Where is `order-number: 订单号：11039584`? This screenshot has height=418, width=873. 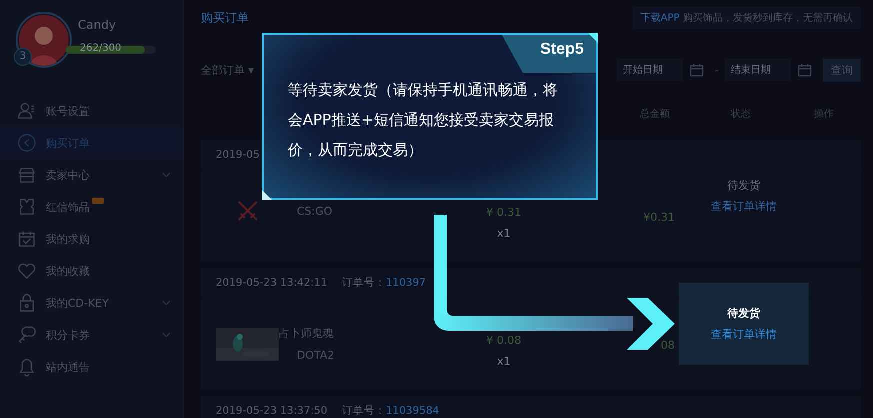 order-number: 订单号：11039584 is located at coordinates (391, 411).